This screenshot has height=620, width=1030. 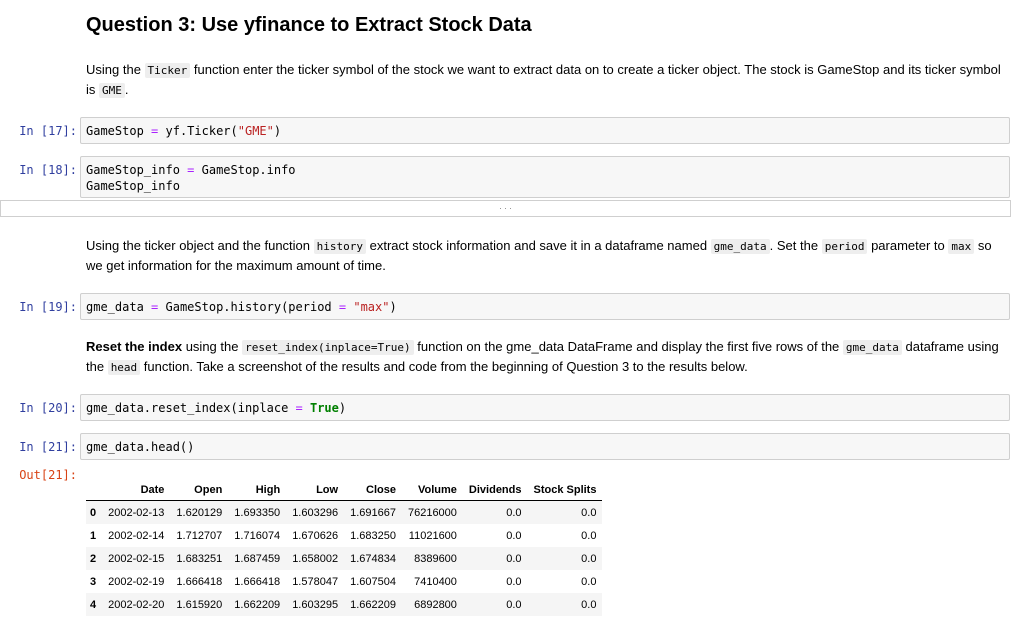 What do you see at coordinates (315, 581) in the screenshot?
I see `table-cell: 1.578047` at bounding box center [315, 581].